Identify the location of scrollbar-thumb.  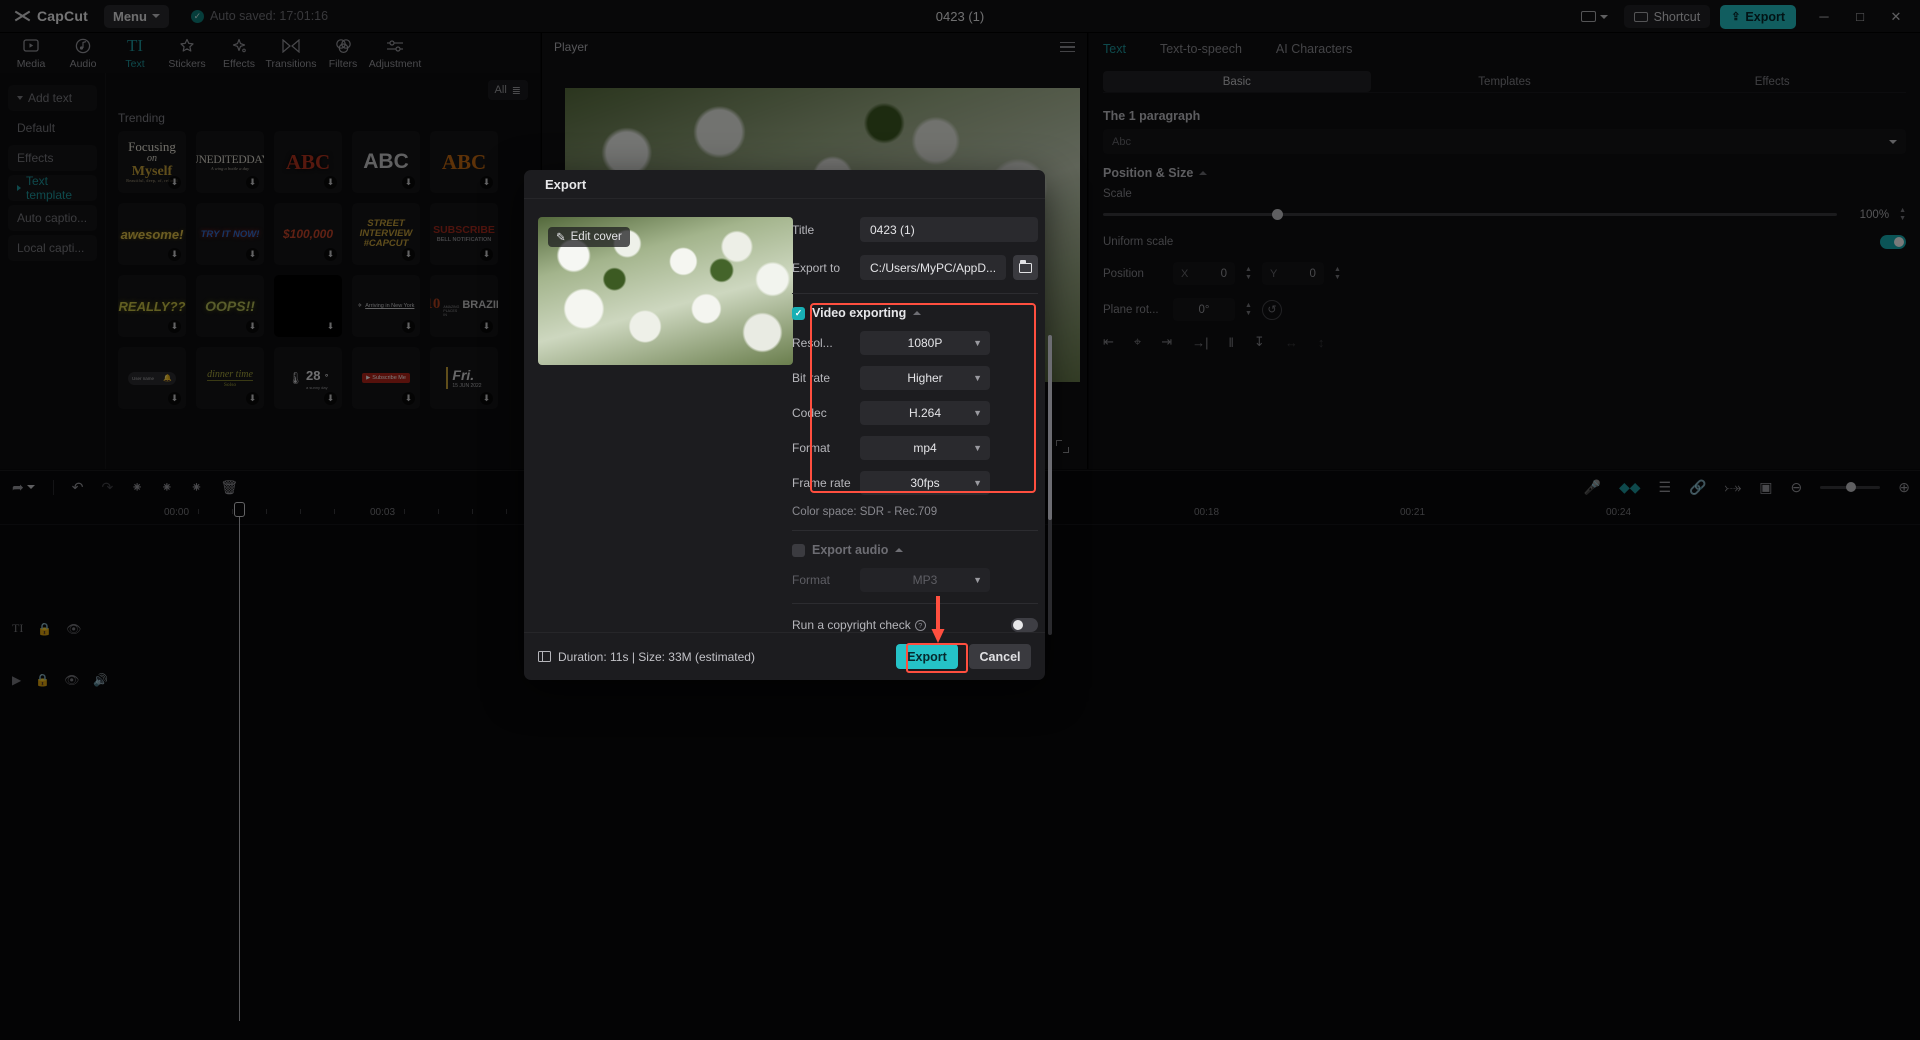
(1050, 428).